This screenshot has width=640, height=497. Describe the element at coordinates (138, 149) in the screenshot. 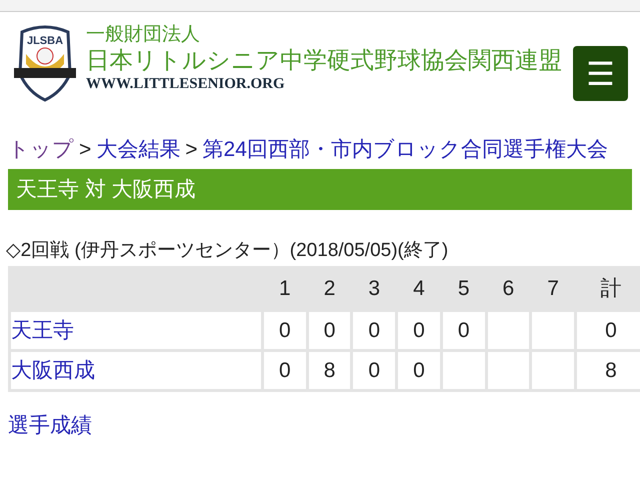

I see `breadcrumb-link: 大会結果` at that location.